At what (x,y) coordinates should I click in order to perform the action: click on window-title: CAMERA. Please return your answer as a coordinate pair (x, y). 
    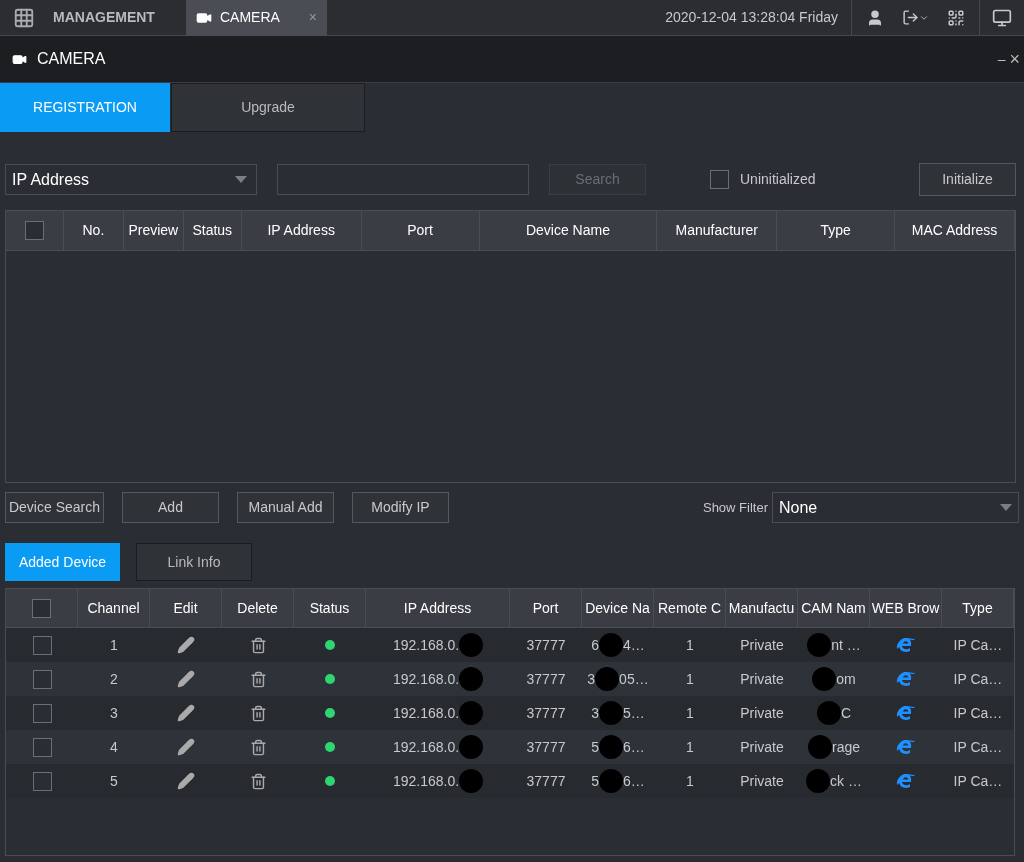
    Looking at the image, I should click on (71, 59).